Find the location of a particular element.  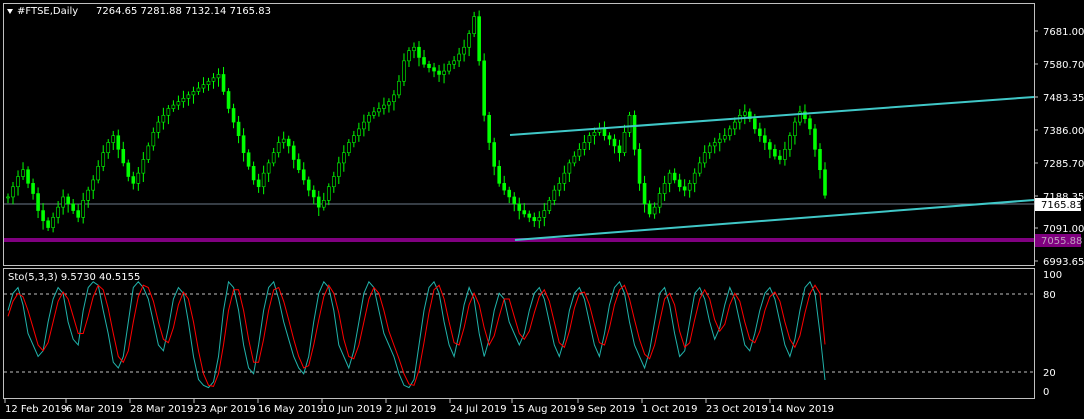

price-tick: 7386.00 is located at coordinates (1063, 131).